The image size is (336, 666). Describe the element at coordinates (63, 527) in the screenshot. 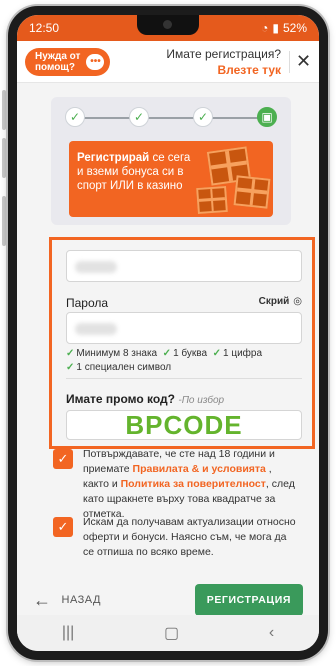

I see `marketing-checkbox: ✓` at that location.